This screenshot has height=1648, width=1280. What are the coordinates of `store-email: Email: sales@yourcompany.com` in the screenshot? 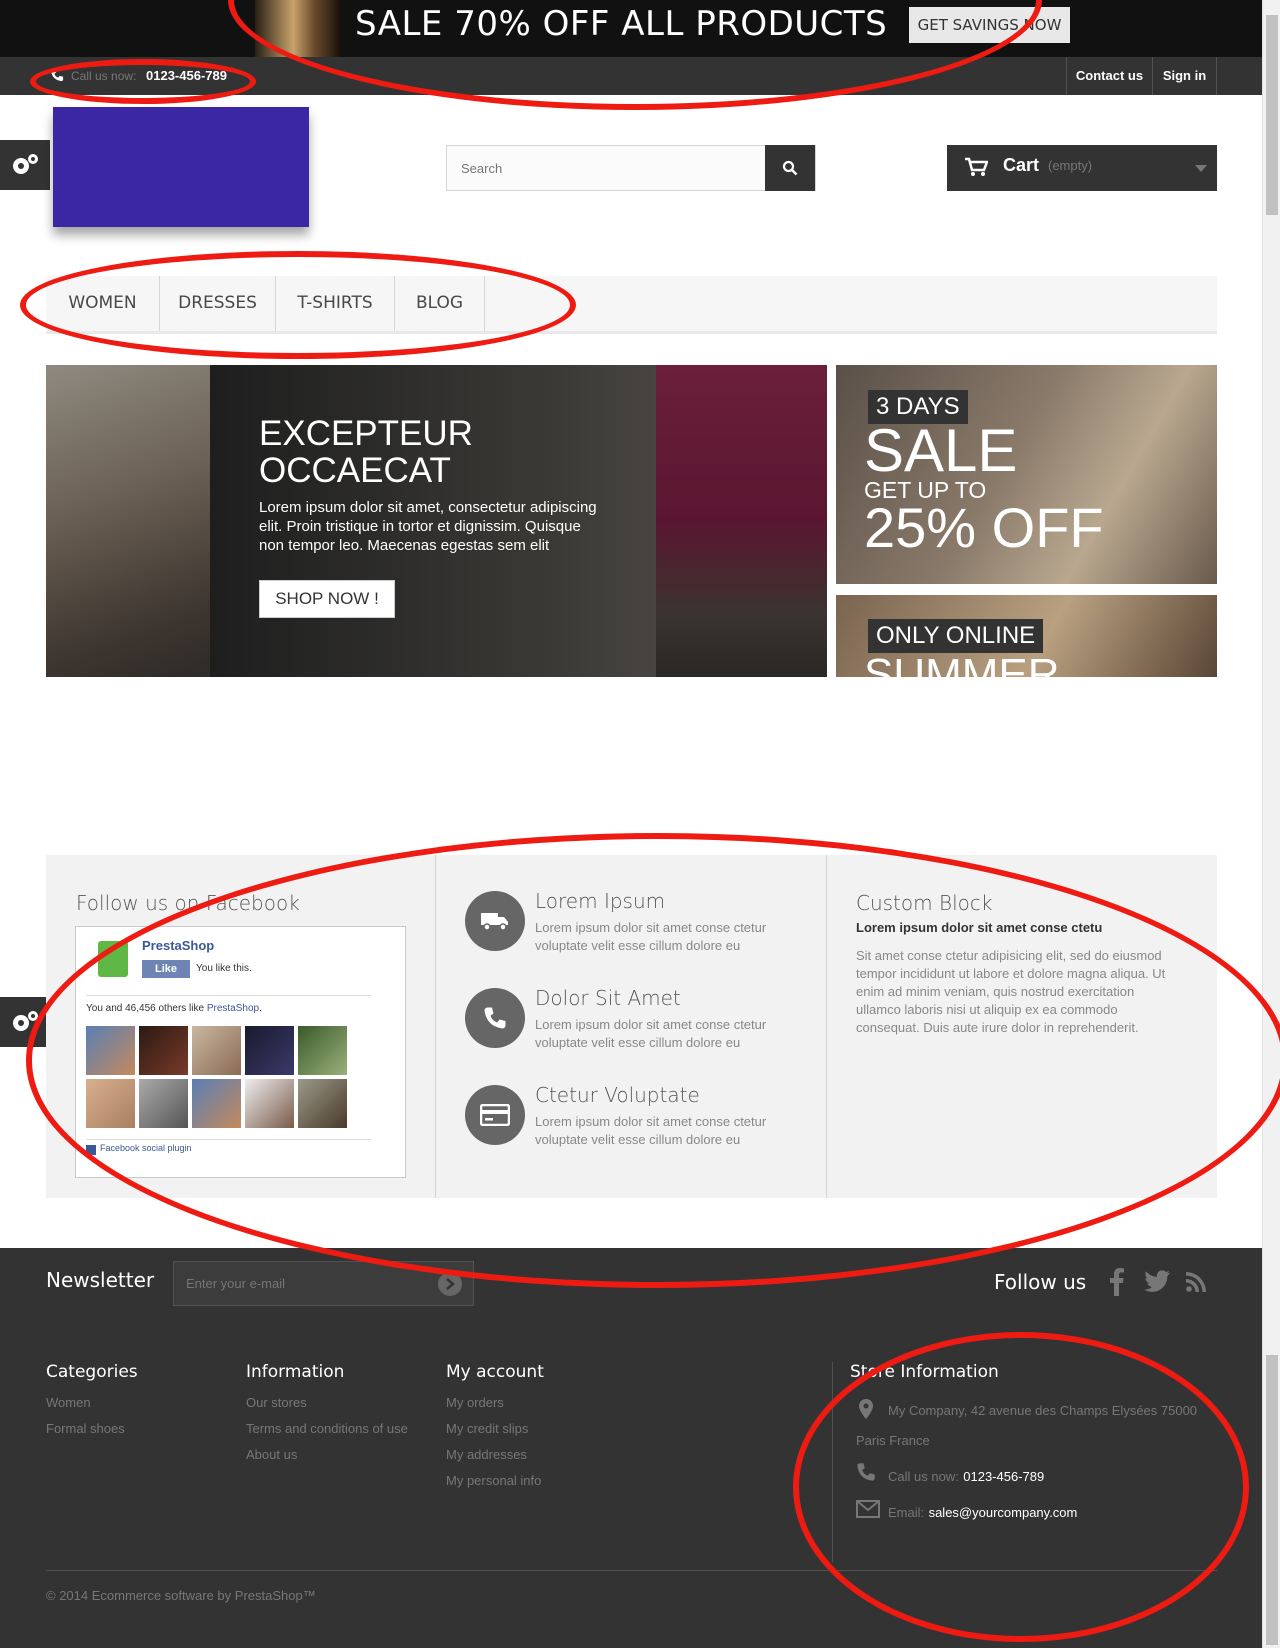 It's located at (982, 1513).